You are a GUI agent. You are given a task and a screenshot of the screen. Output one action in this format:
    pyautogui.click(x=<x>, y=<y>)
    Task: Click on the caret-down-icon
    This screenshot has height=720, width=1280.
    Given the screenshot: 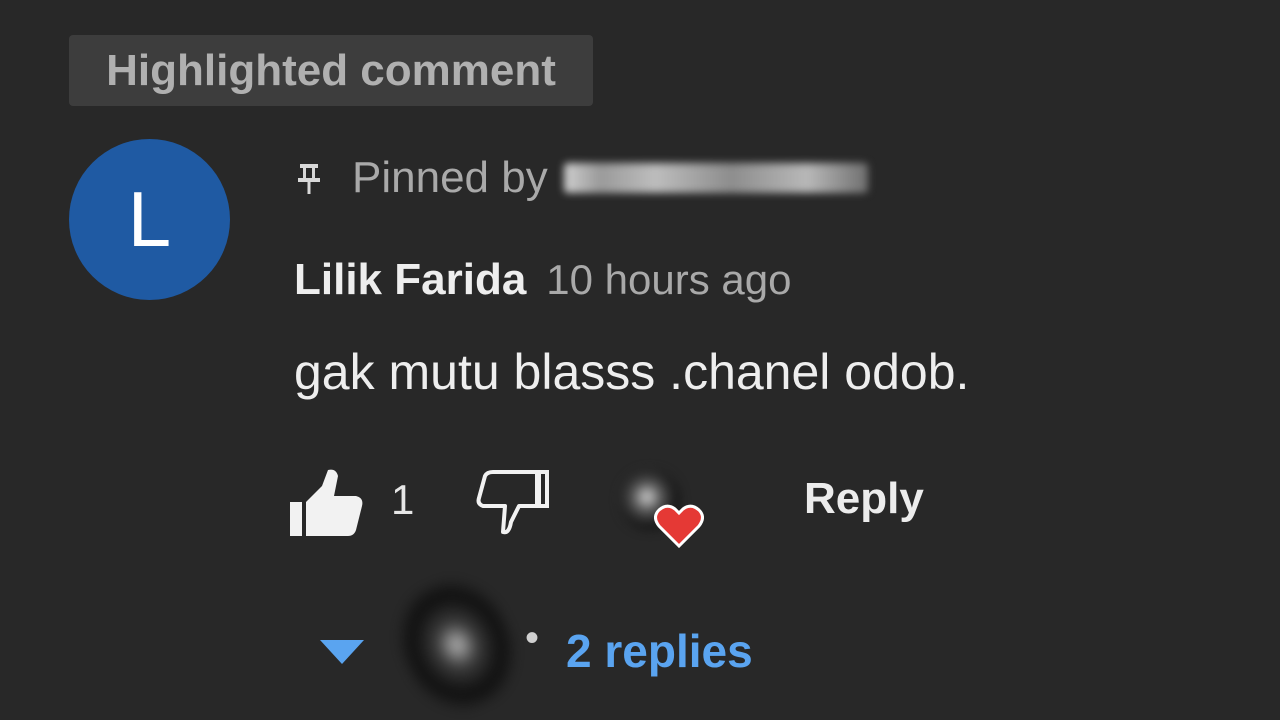 What is the action you would take?
    pyautogui.click(x=342, y=652)
    